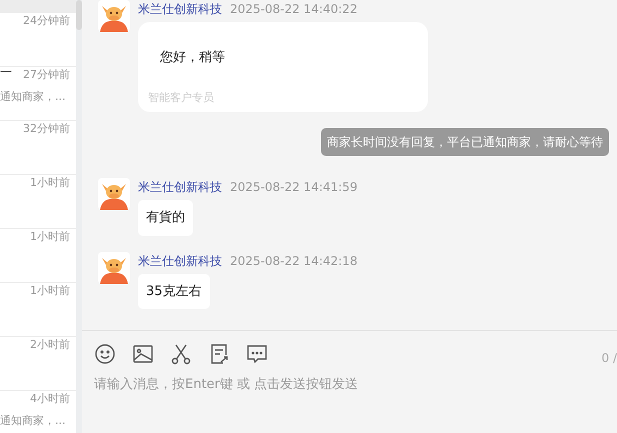 This screenshot has width=617, height=433. Describe the element at coordinates (143, 354) in the screenshot. I see `image-icon` at that location.